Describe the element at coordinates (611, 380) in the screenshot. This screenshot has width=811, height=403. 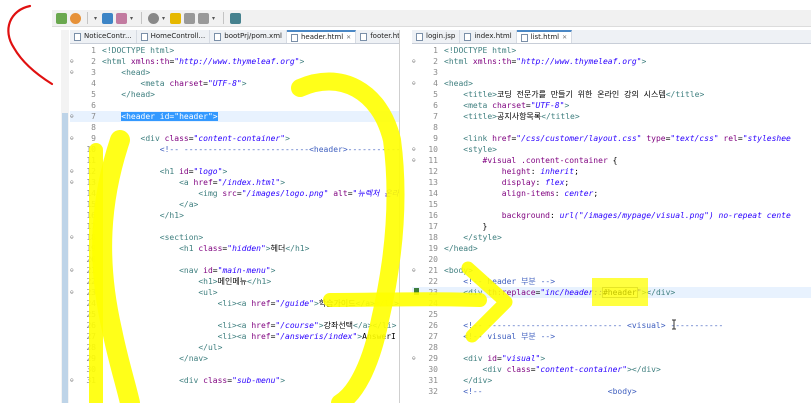
I see `code-line: 31 </div>` at that location.